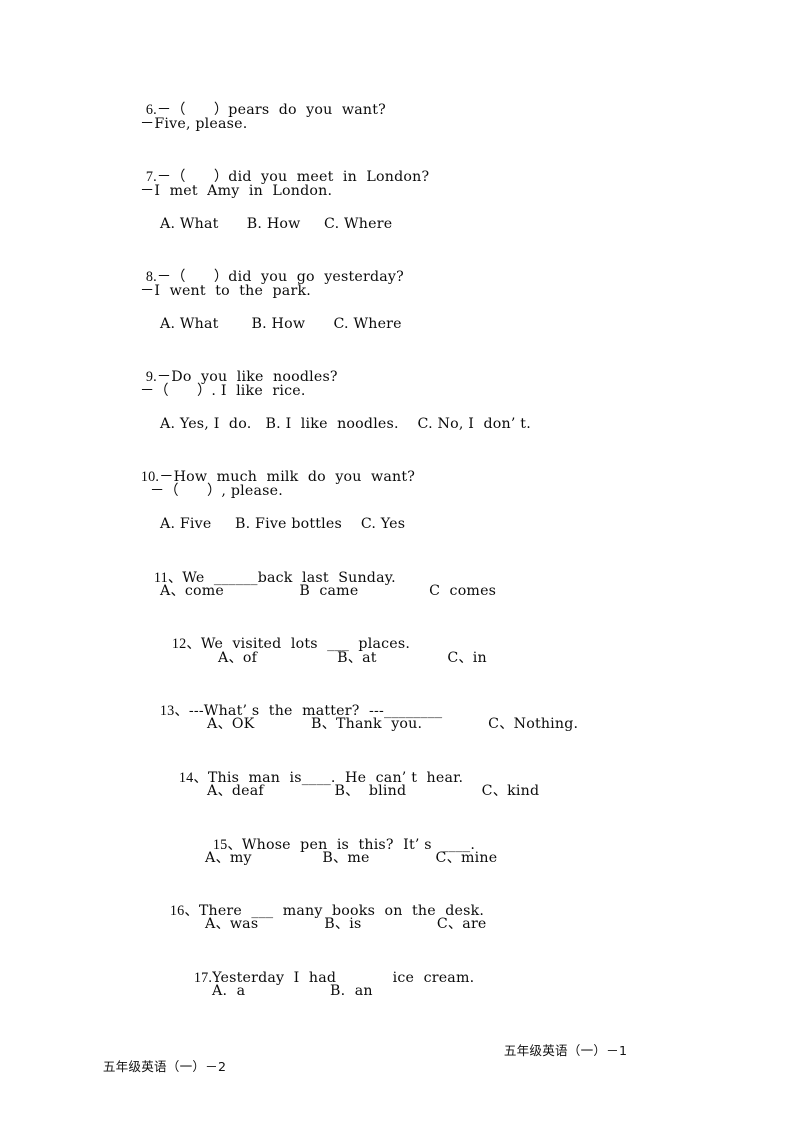 The image size is (794, 1123). Describe the element at coordinates (282, 524) in the screenshot. I see `question-10-options: A. Five B. Five bottles C. Yes` at that location.